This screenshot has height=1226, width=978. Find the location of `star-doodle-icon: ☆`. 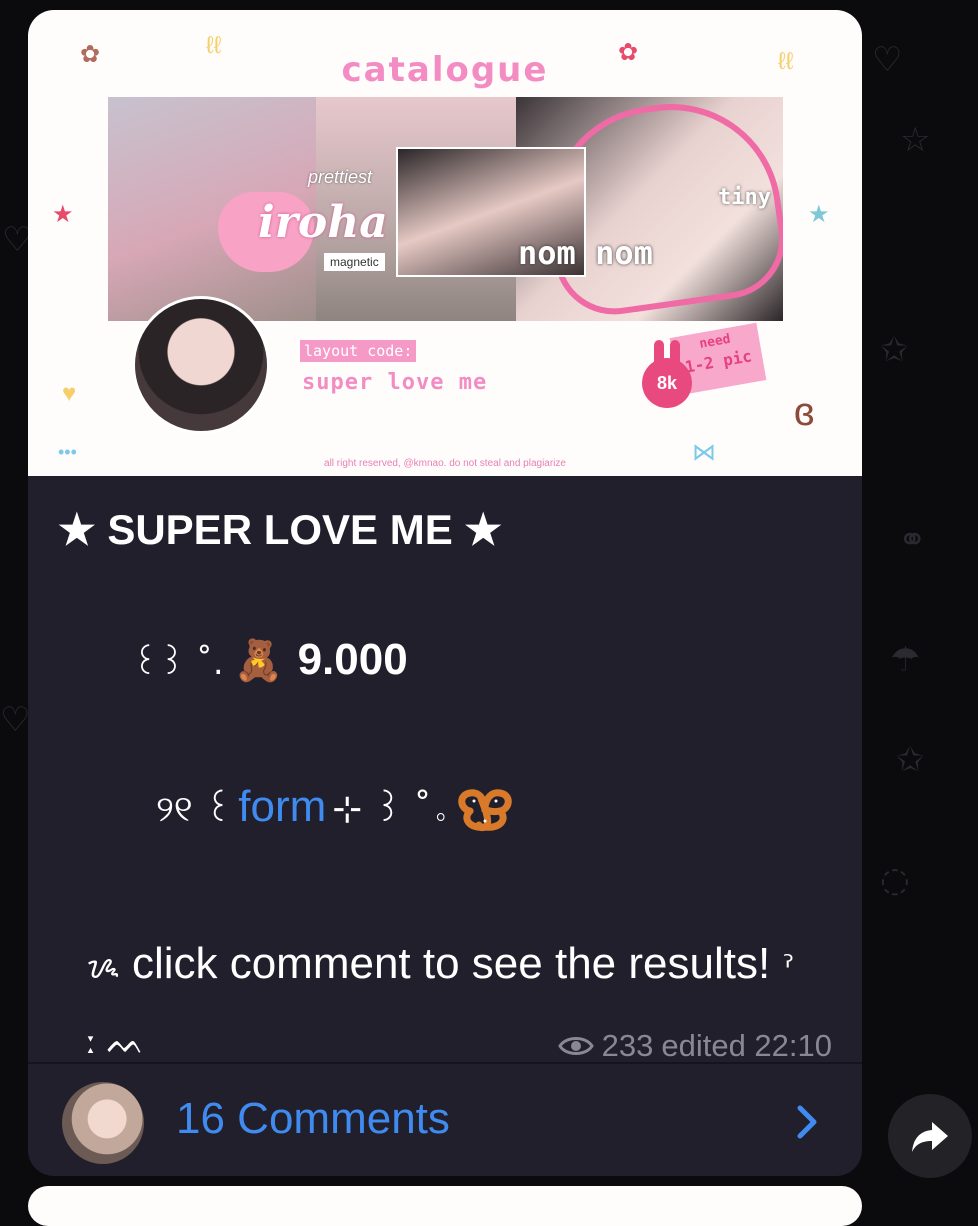

star-doodle-icon: ☆ is located at coordinates (915, 140).